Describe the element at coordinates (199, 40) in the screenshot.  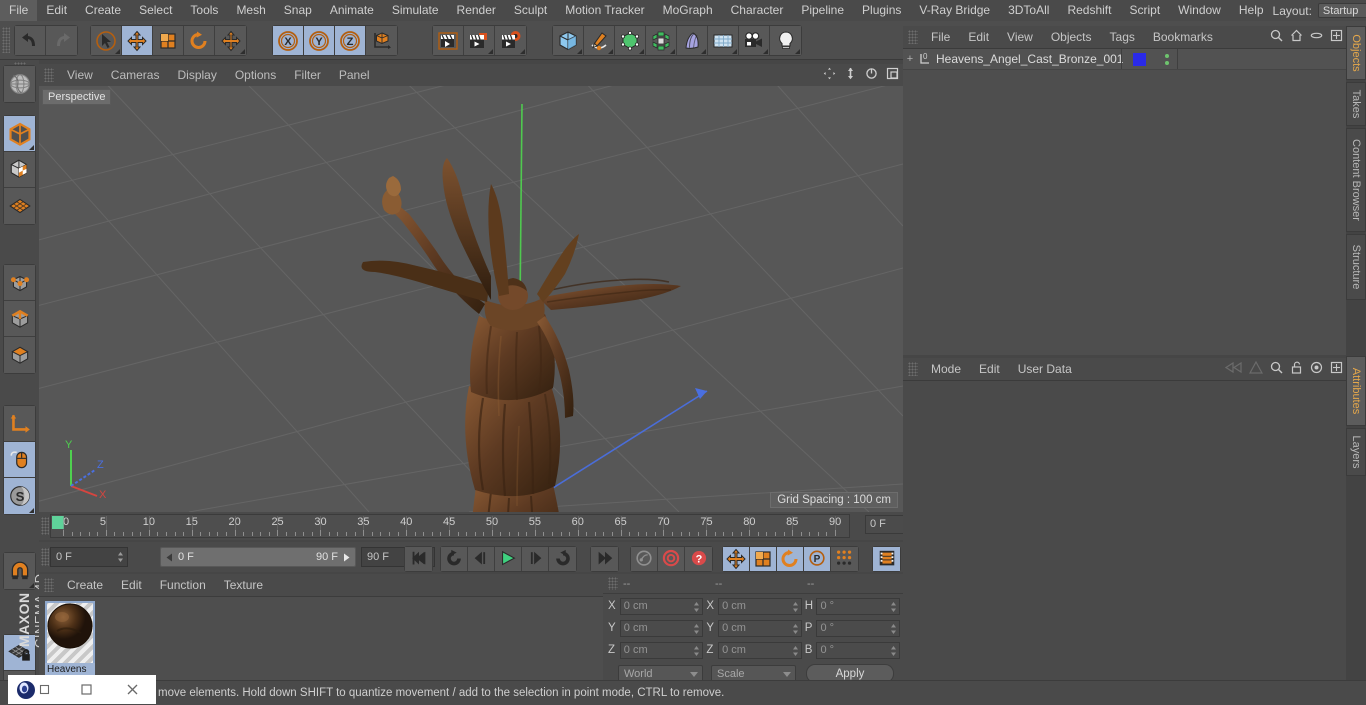
I see `rotate-tool` at that location.